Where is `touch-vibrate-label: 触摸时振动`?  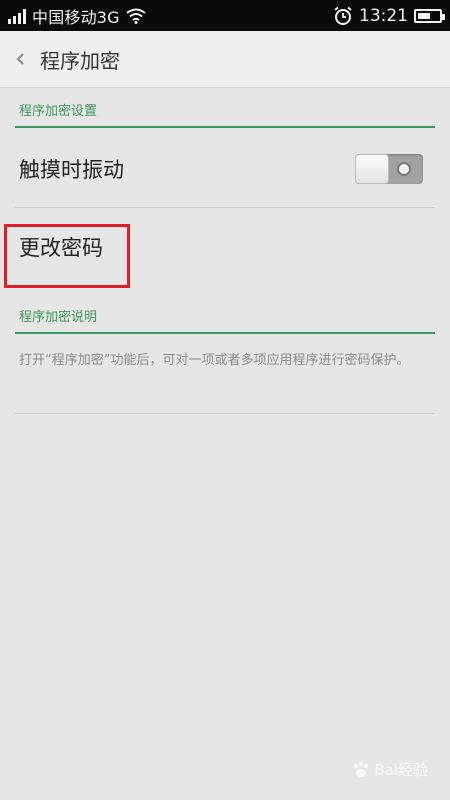 touch-vibrate-label: 触摸时振动 is located at coordinates (71, 169).